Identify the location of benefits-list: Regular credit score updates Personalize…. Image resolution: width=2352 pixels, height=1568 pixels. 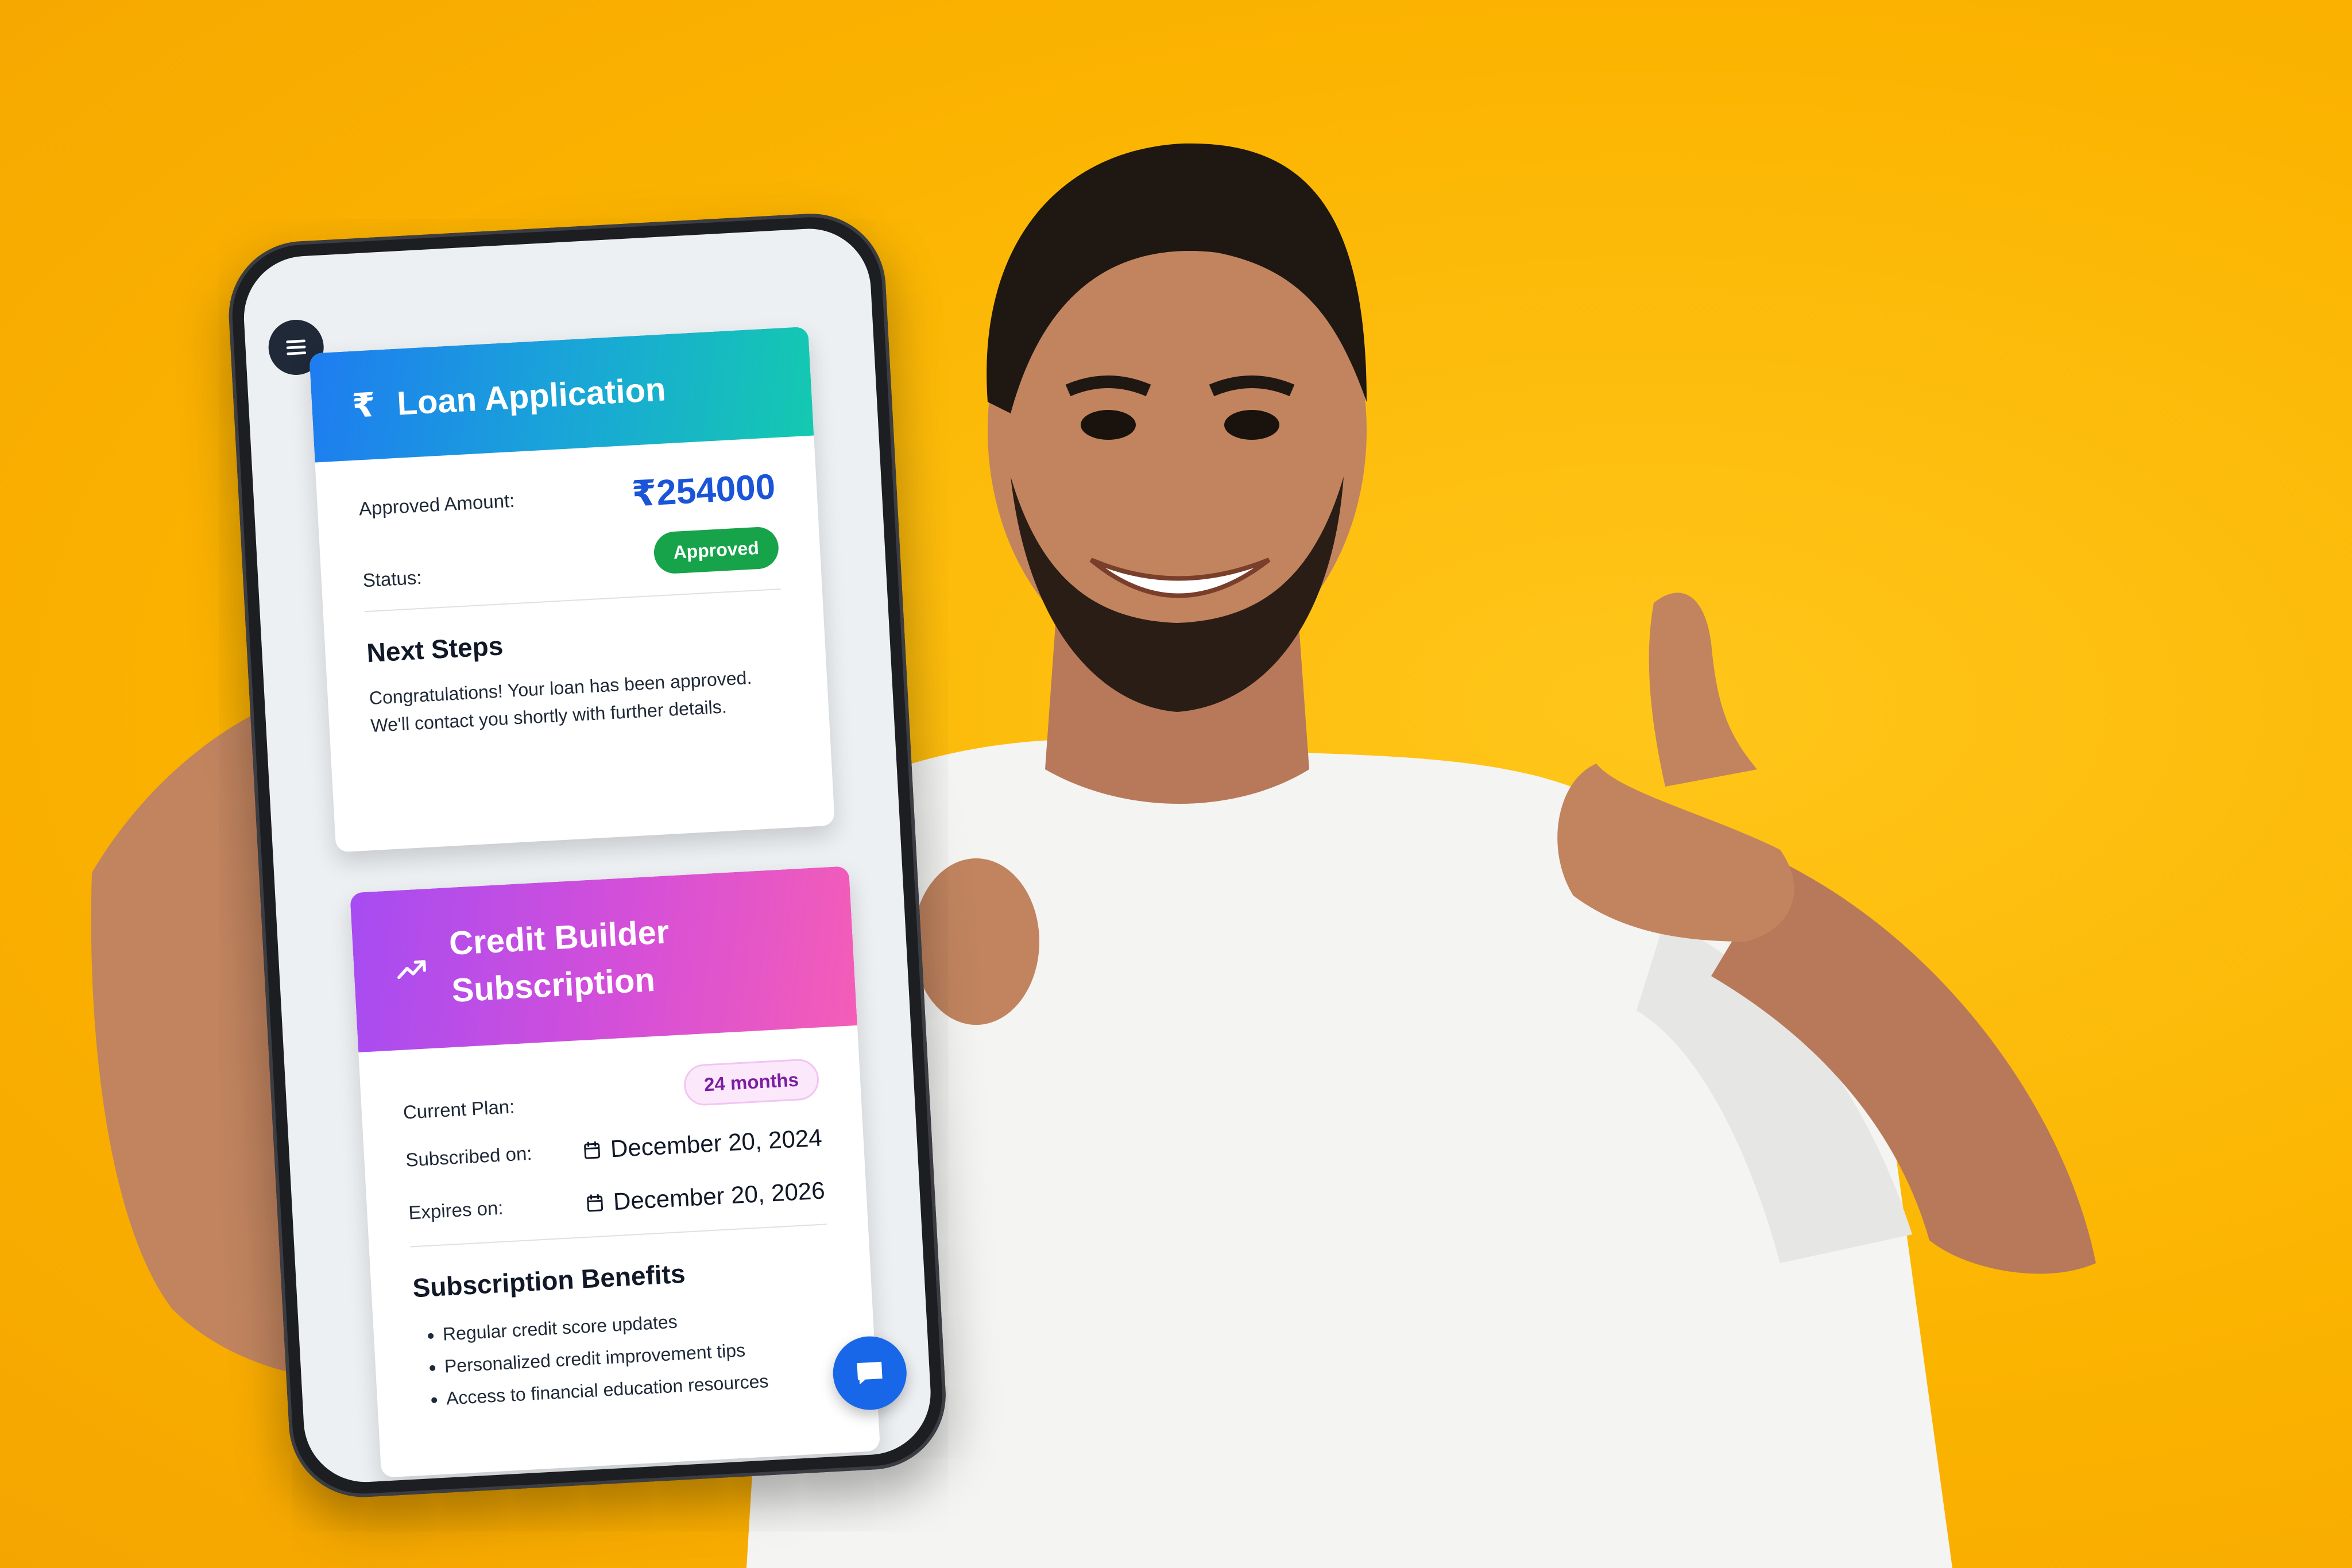
(625, 1356).